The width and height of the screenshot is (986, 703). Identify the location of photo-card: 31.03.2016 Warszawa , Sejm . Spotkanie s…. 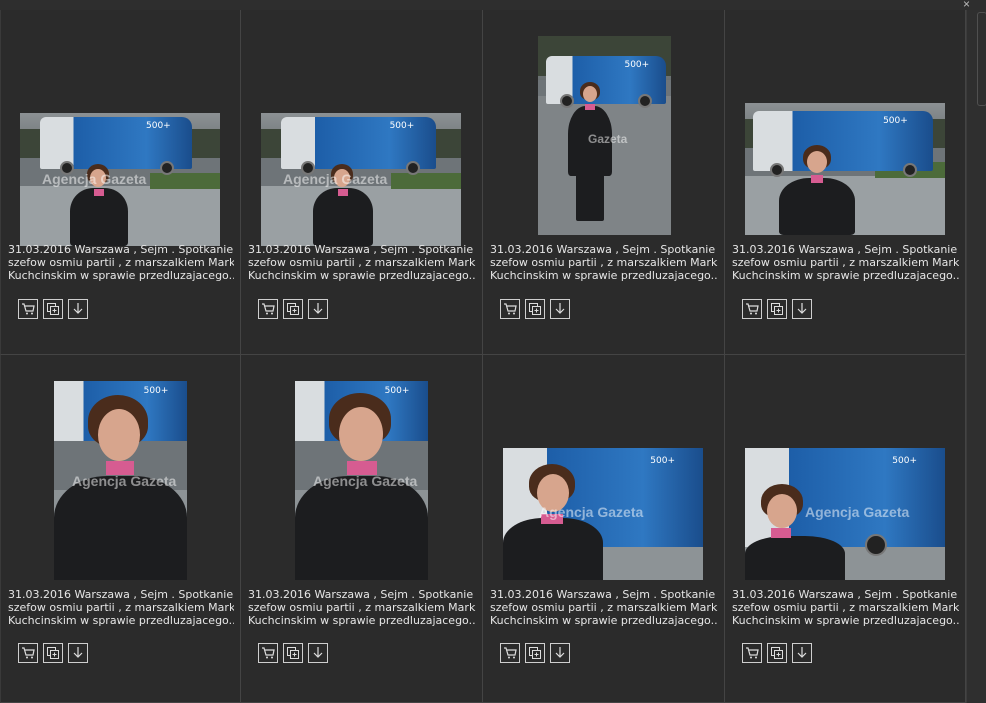
(845, 182).